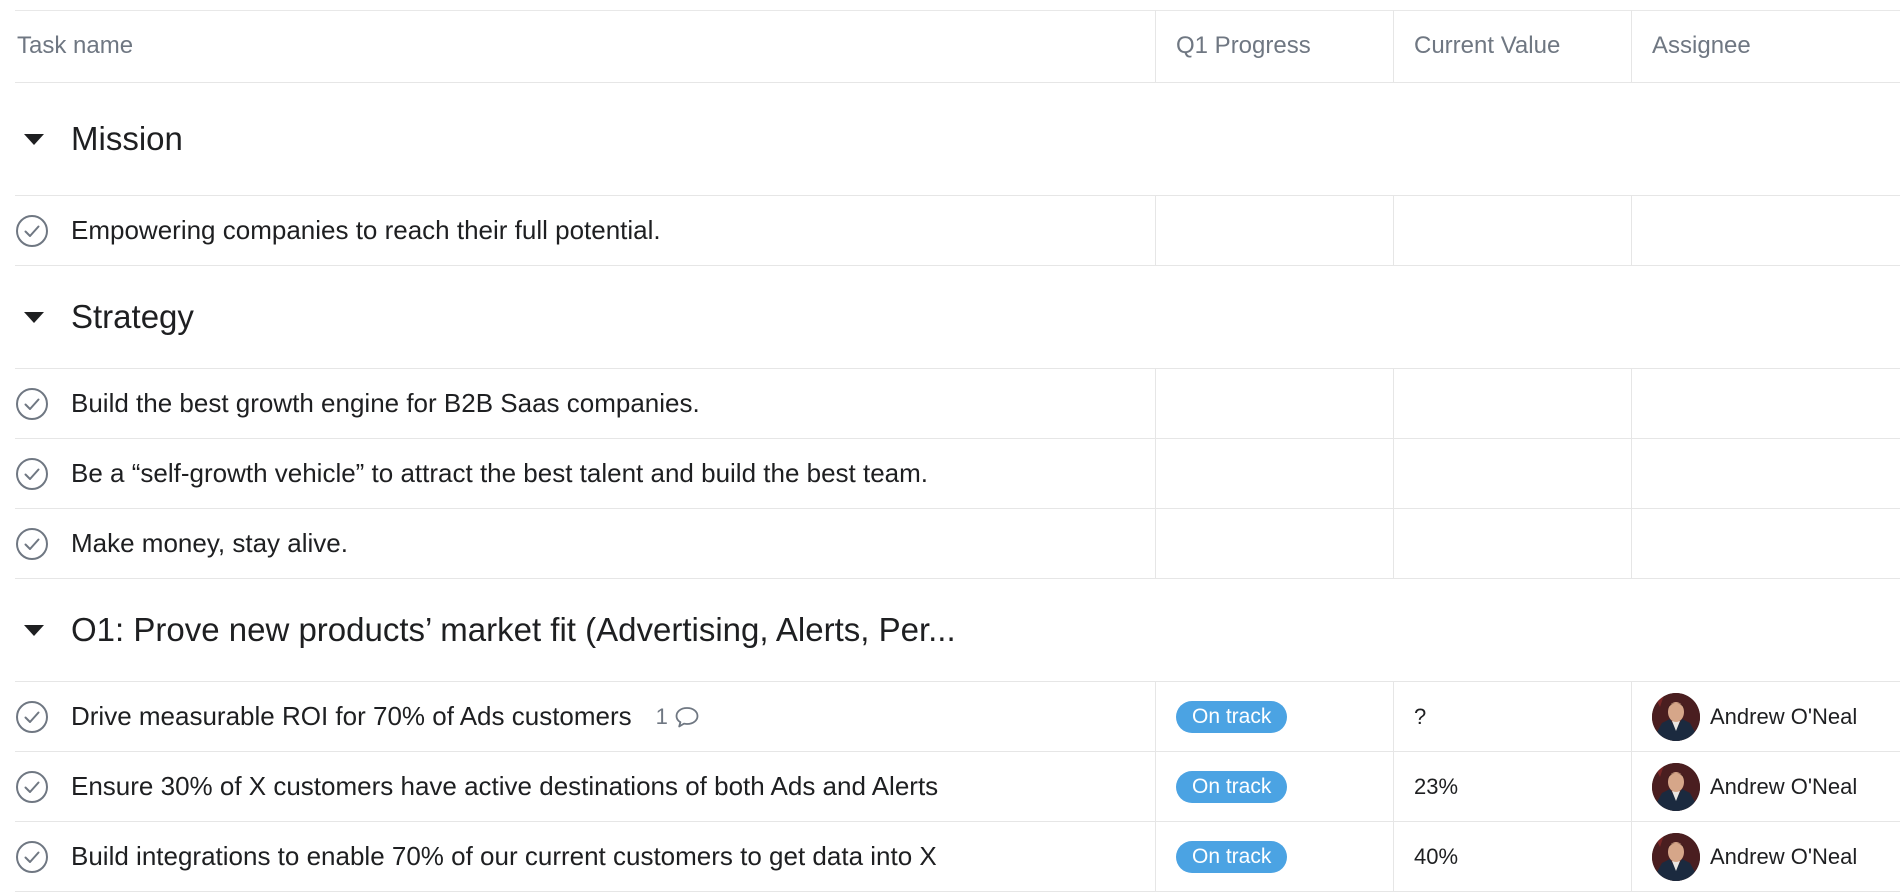 The image size is (1900, 896). Describe the element at coordinates (132, 317) in the screenshot. I see `section-title: Strategy` at that location.